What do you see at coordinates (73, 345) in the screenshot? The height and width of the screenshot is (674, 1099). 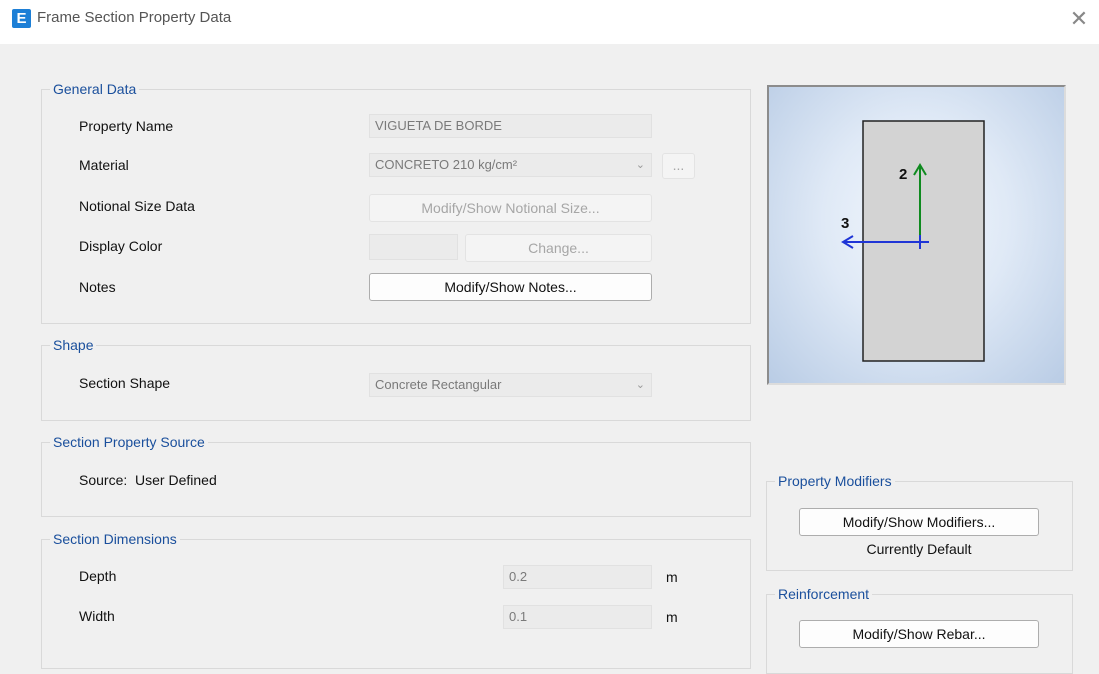 I see `shape-title: Shape` at bounding box center [73, 345].